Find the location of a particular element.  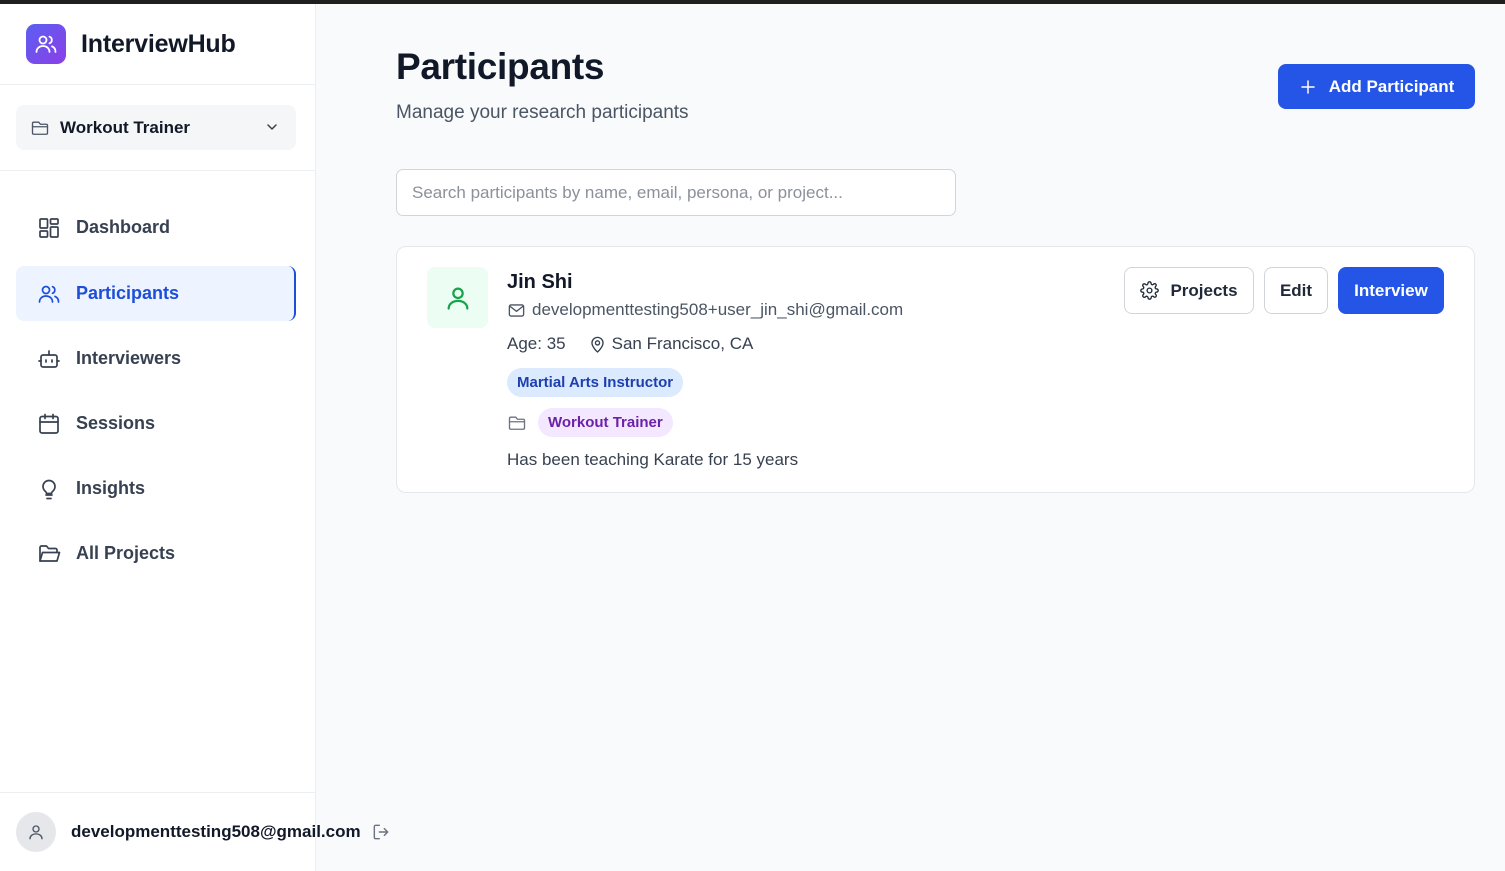

users-icon is located at coordinates (49, 294).